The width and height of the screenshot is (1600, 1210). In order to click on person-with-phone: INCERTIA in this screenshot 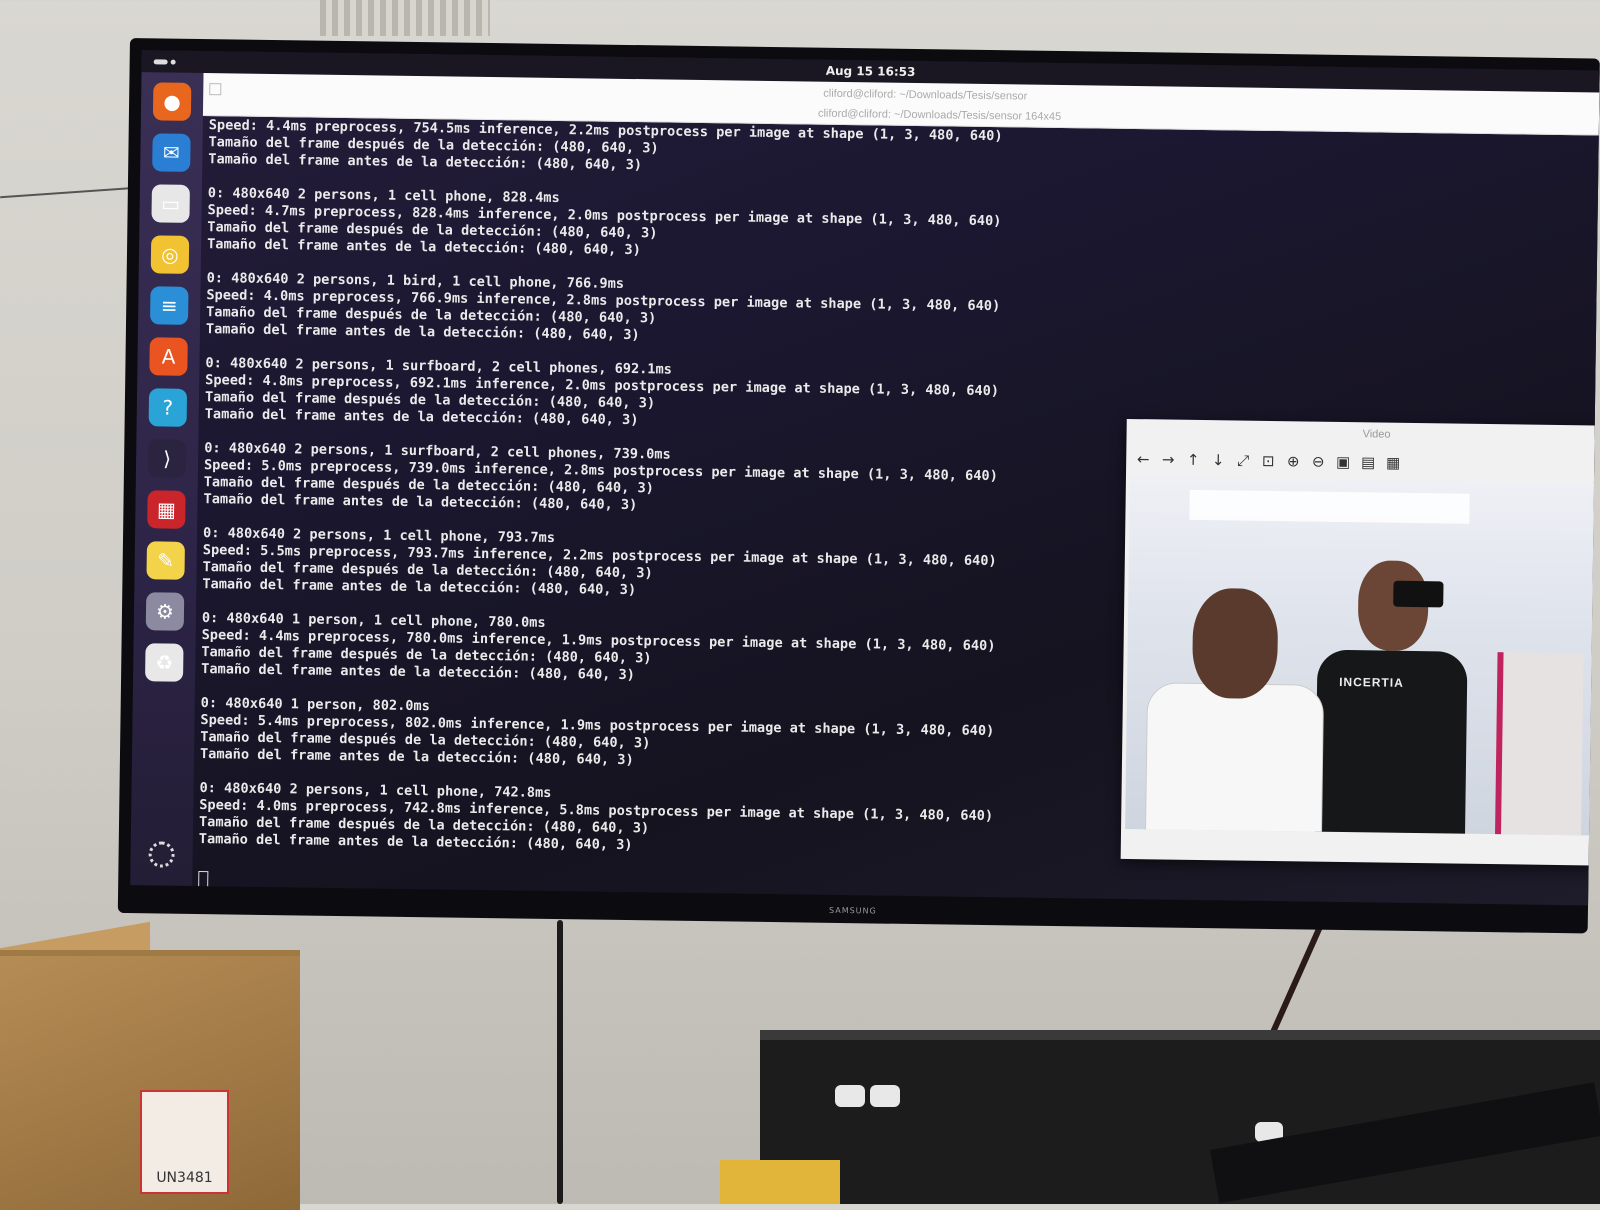, I will do `click(1397, 697)`.